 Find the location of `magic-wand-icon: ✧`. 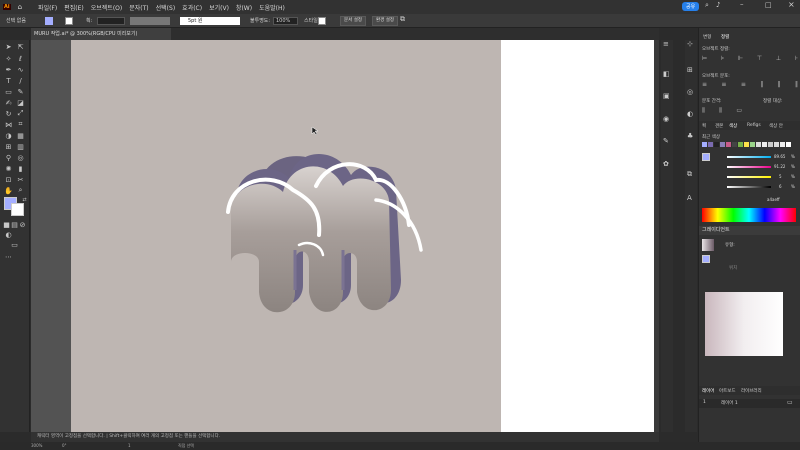

magic-wand-icon: ✧ is located at coordinates (8, 58).